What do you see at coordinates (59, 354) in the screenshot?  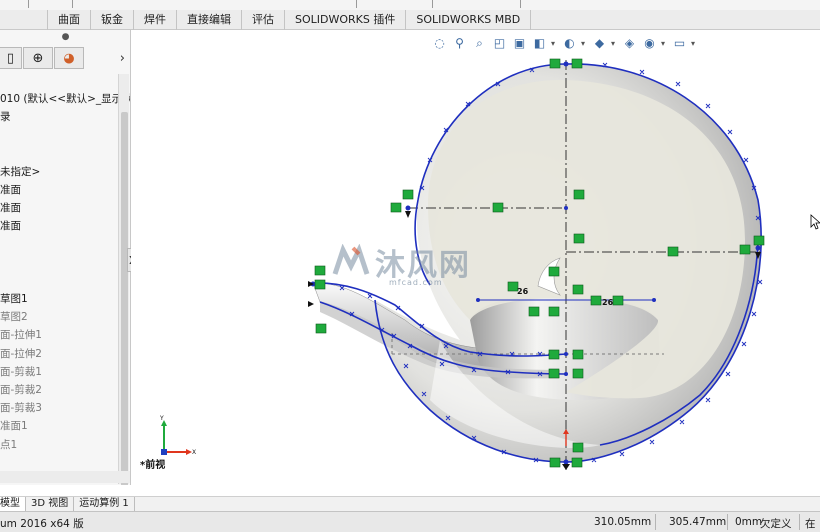 I see `feature-tree-item: 面-拉伸2` at bounding box center [59, 354].